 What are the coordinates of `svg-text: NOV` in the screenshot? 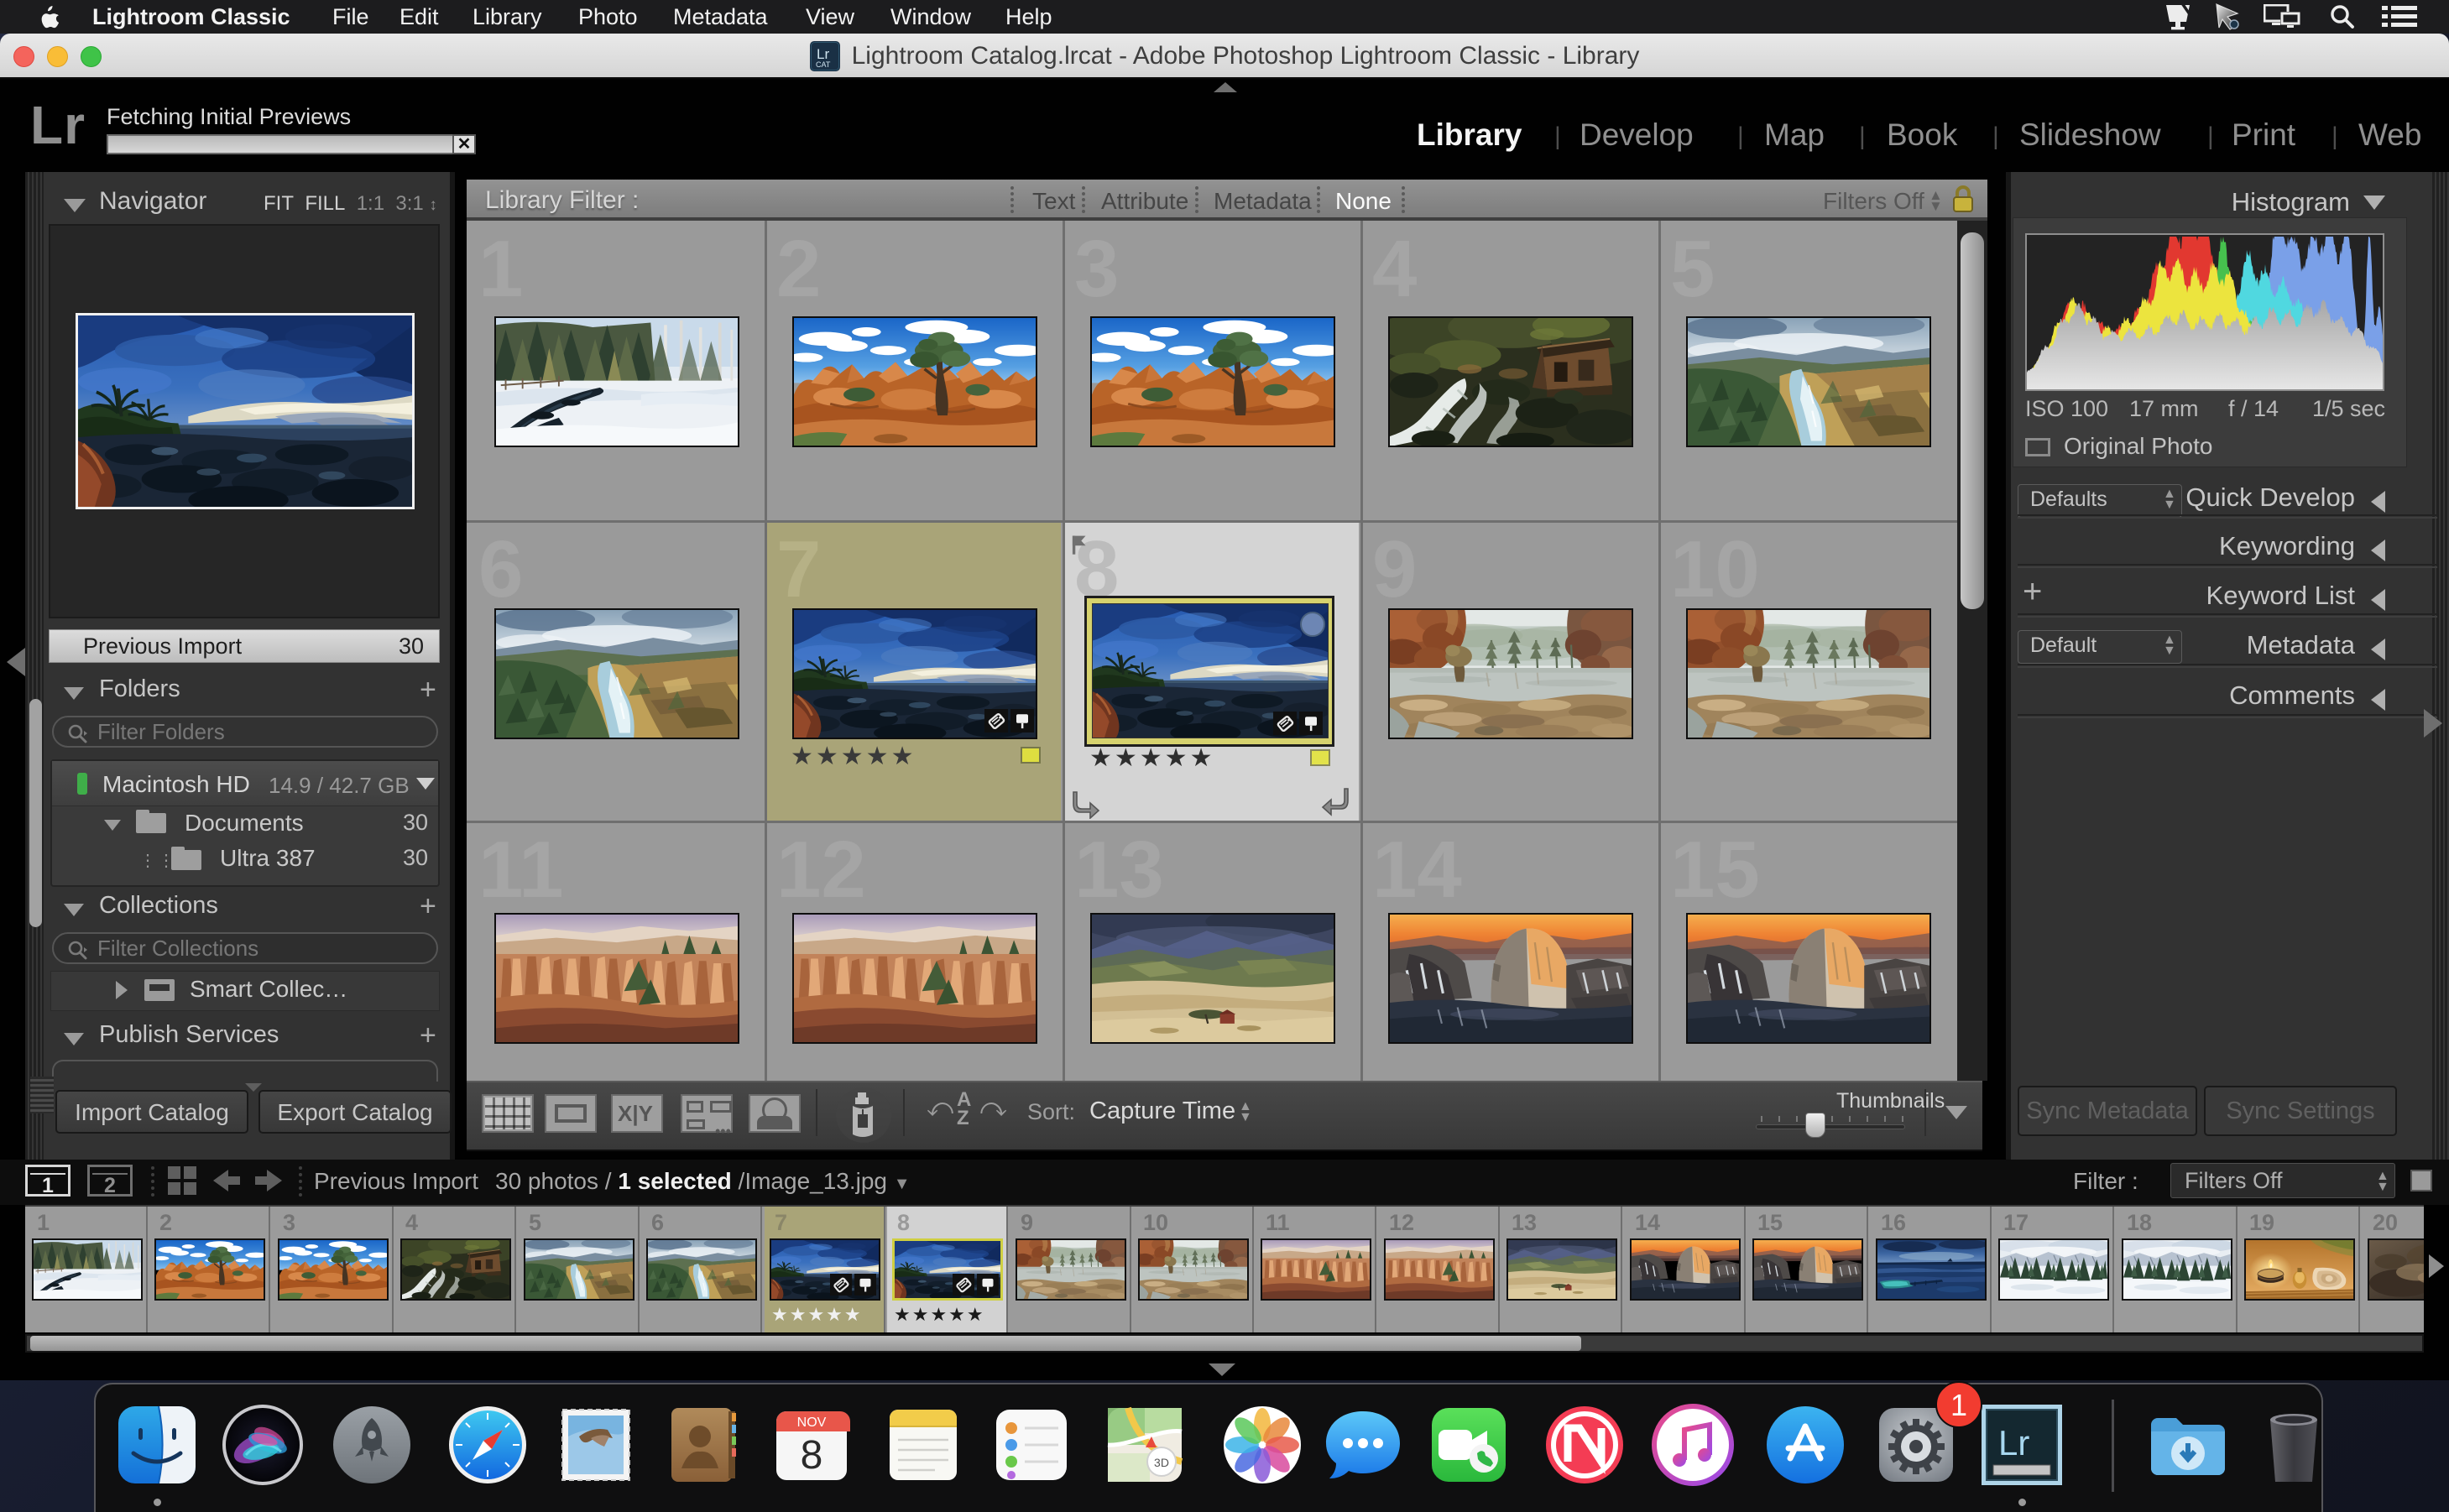 It's located at (812, 1423).